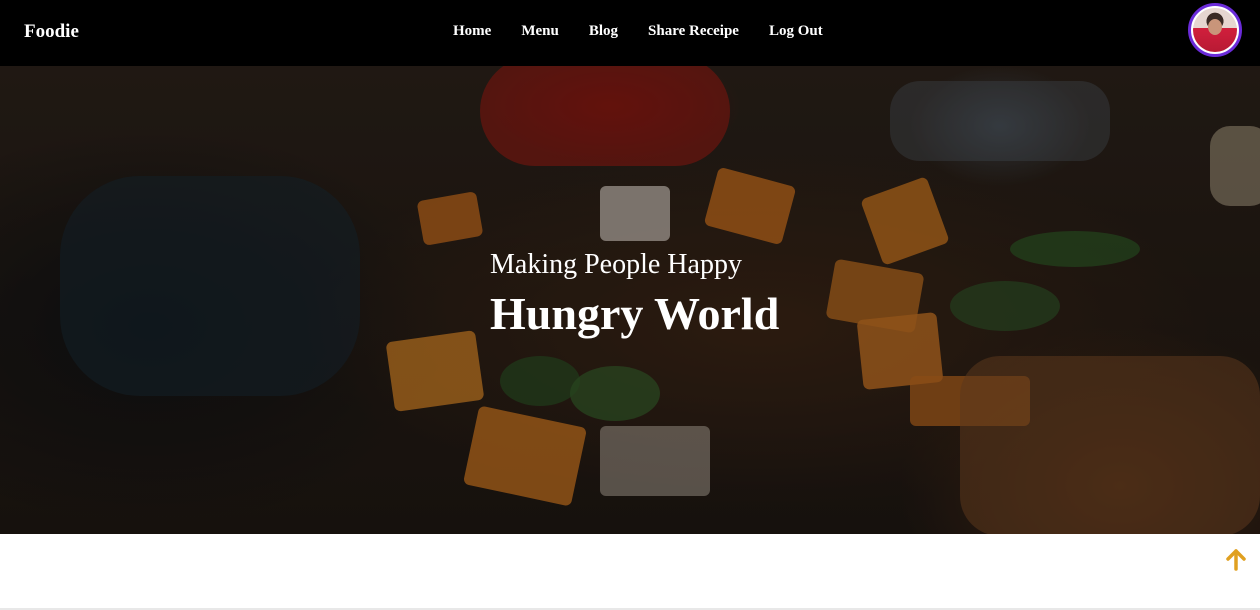 This screenshot has height=610, width=1260. I want to click on nav-link-blog: Blog, so click(603, 31).